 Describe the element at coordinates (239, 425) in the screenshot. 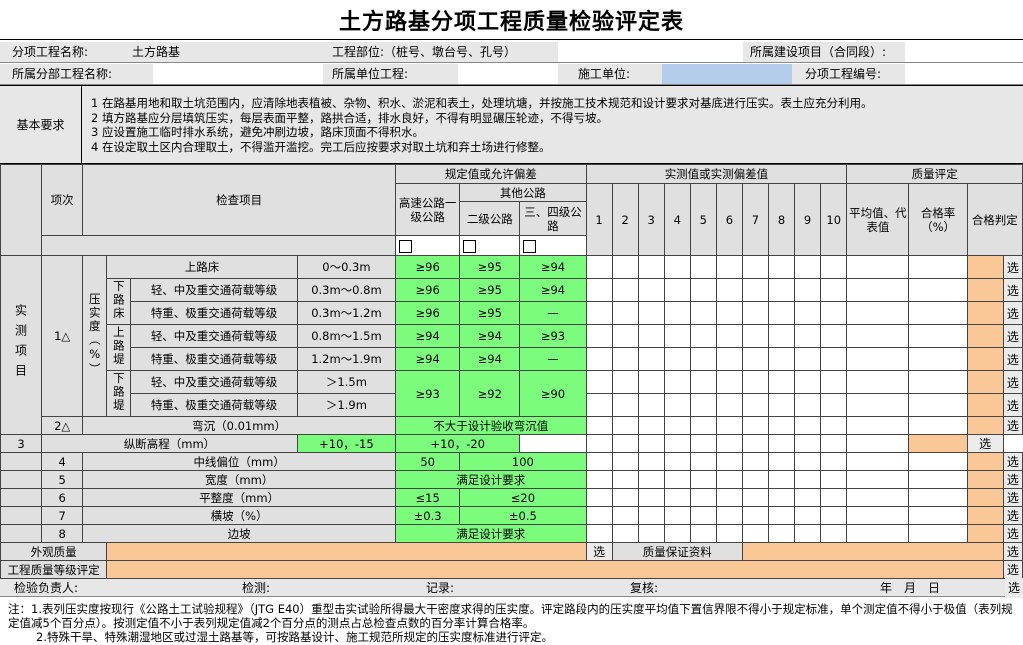

I see `item-name: 弯沉（0.01mm）` at that location.